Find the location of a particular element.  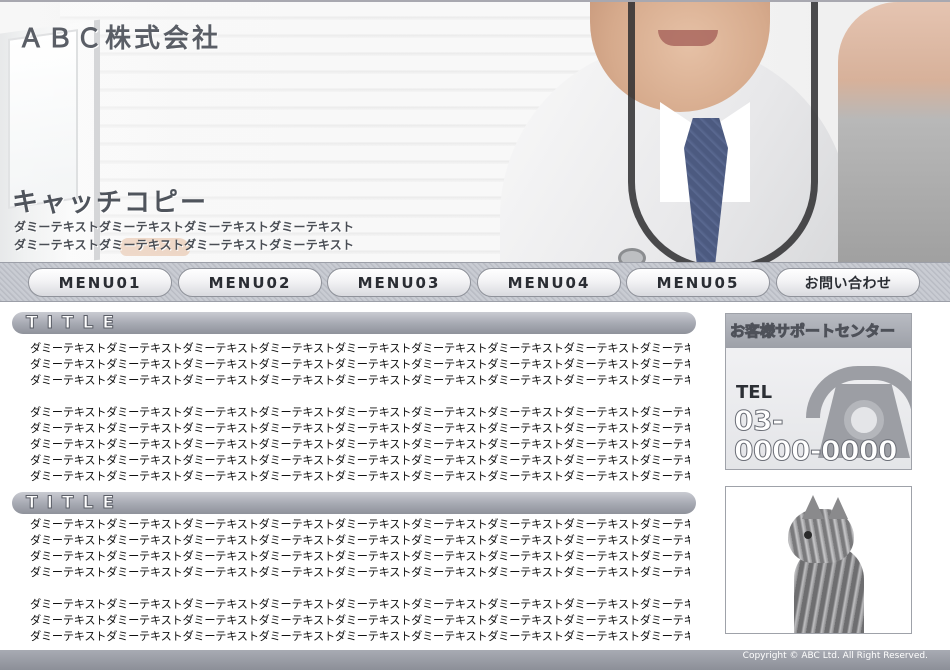

kitten-eye-image is located at coordinates (808, 535).